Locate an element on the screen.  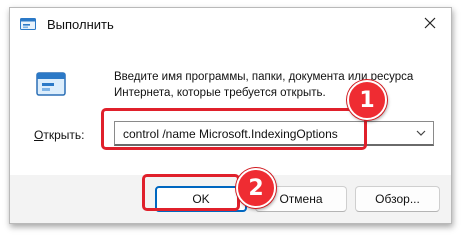
step-1-badge: 1 is located at coordinates (367, 100).